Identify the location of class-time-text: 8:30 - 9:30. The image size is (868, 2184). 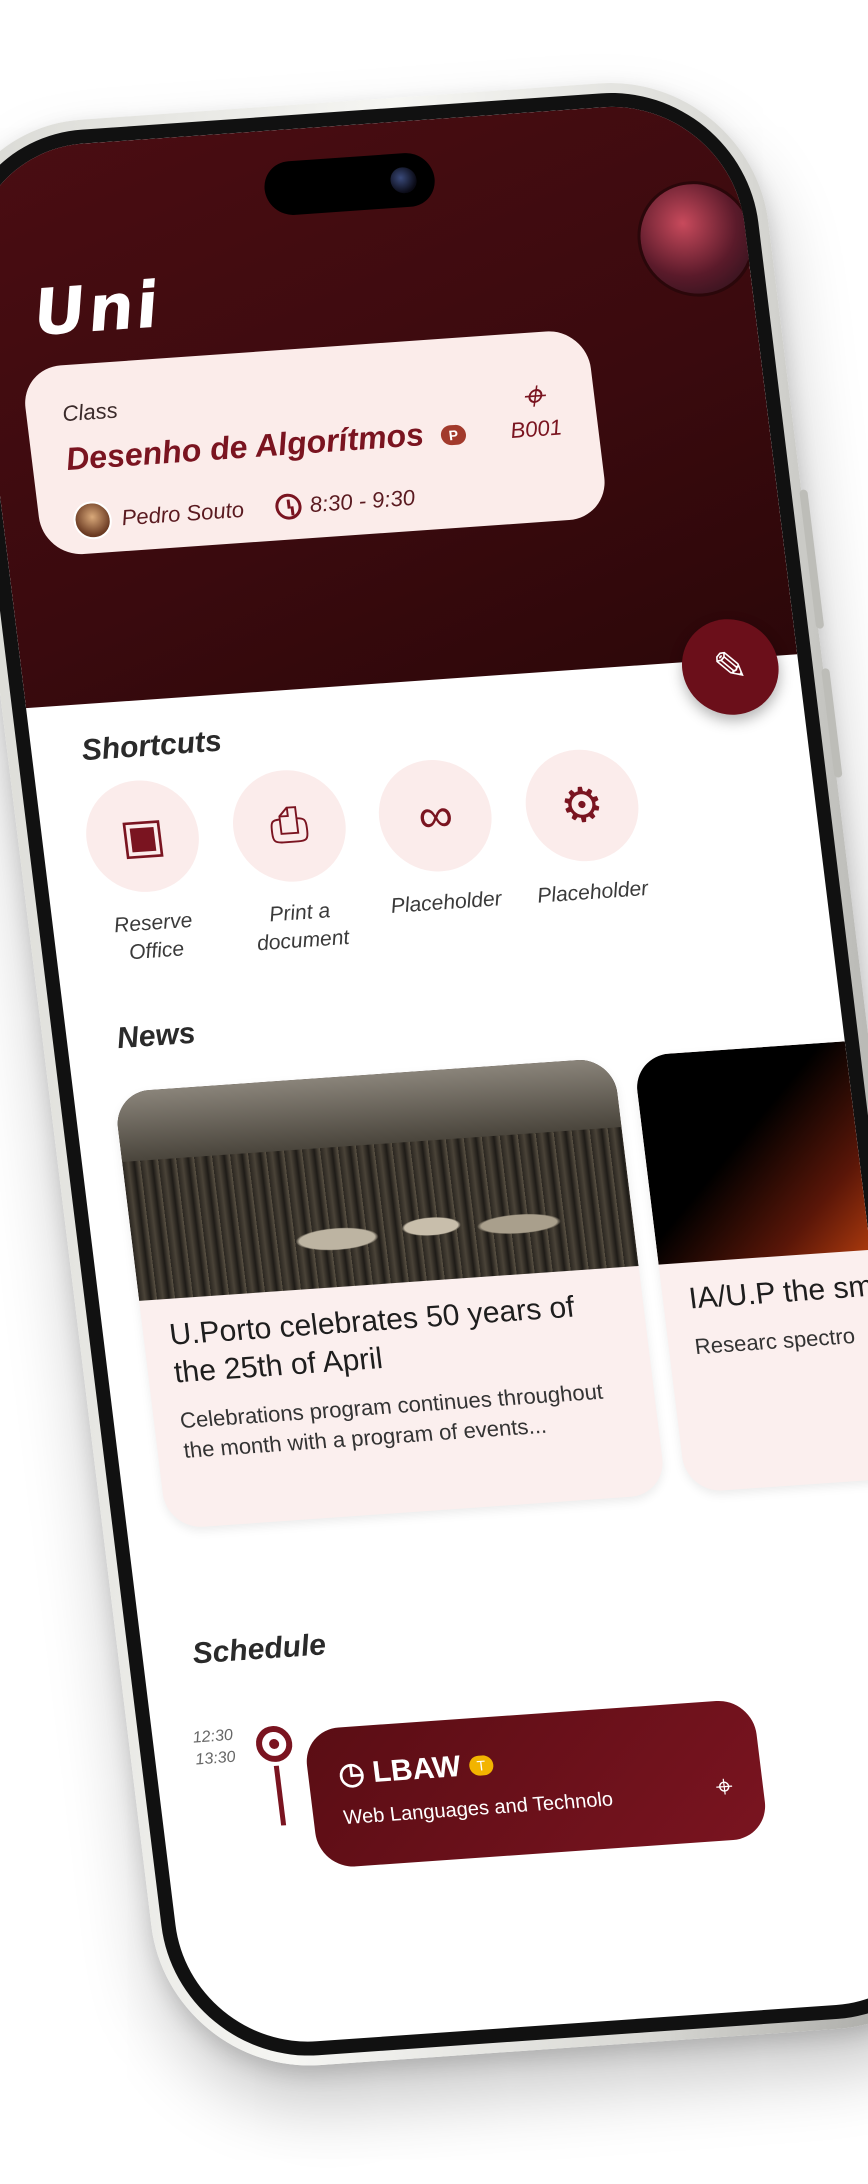
(362, 501).